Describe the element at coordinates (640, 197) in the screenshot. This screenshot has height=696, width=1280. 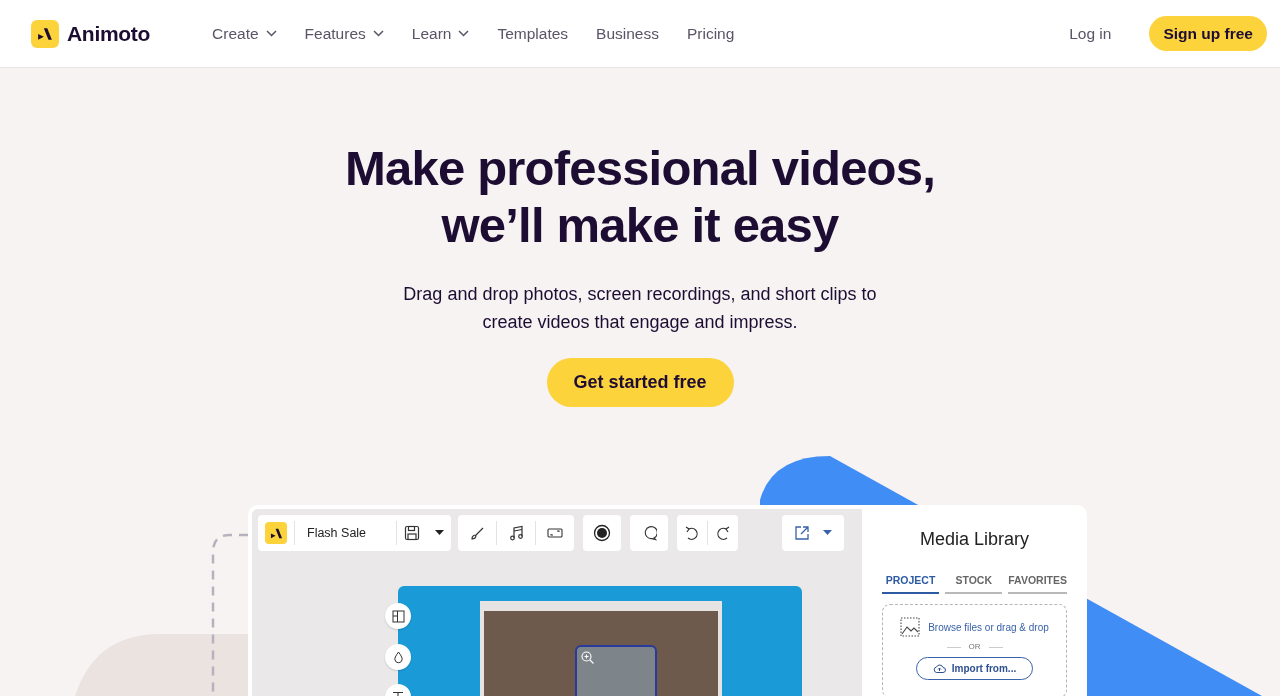
I see `hero-headline: Make professional videos, we’ll make it easy` at that location.